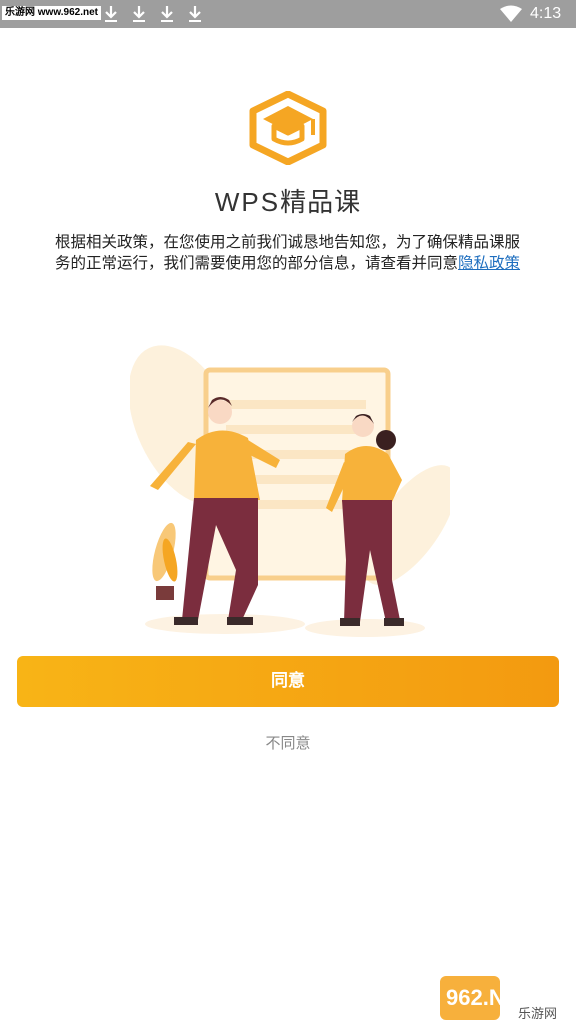 This screenshot has width=576, height=1024. I want to click on graduation-cap-hexagon-icon, so click(288, 128).